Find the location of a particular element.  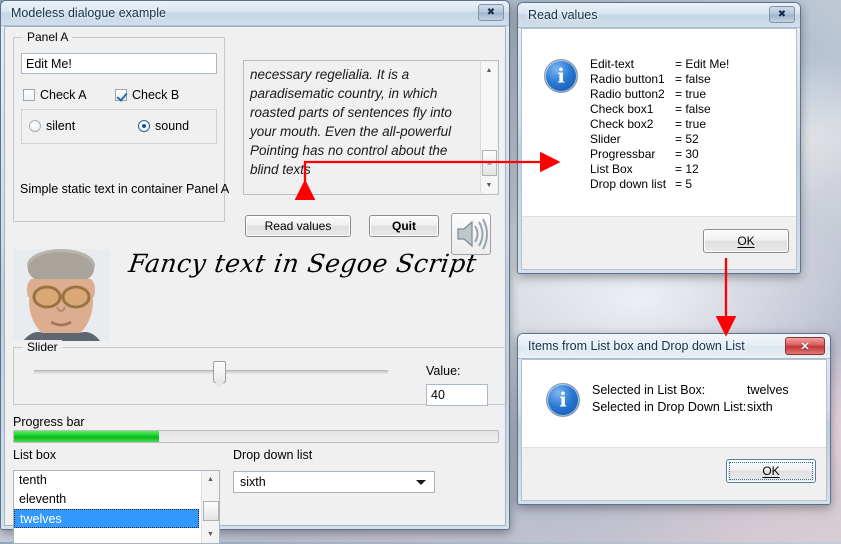

row-key: Radio button1 is located at coordinates (627, 79).